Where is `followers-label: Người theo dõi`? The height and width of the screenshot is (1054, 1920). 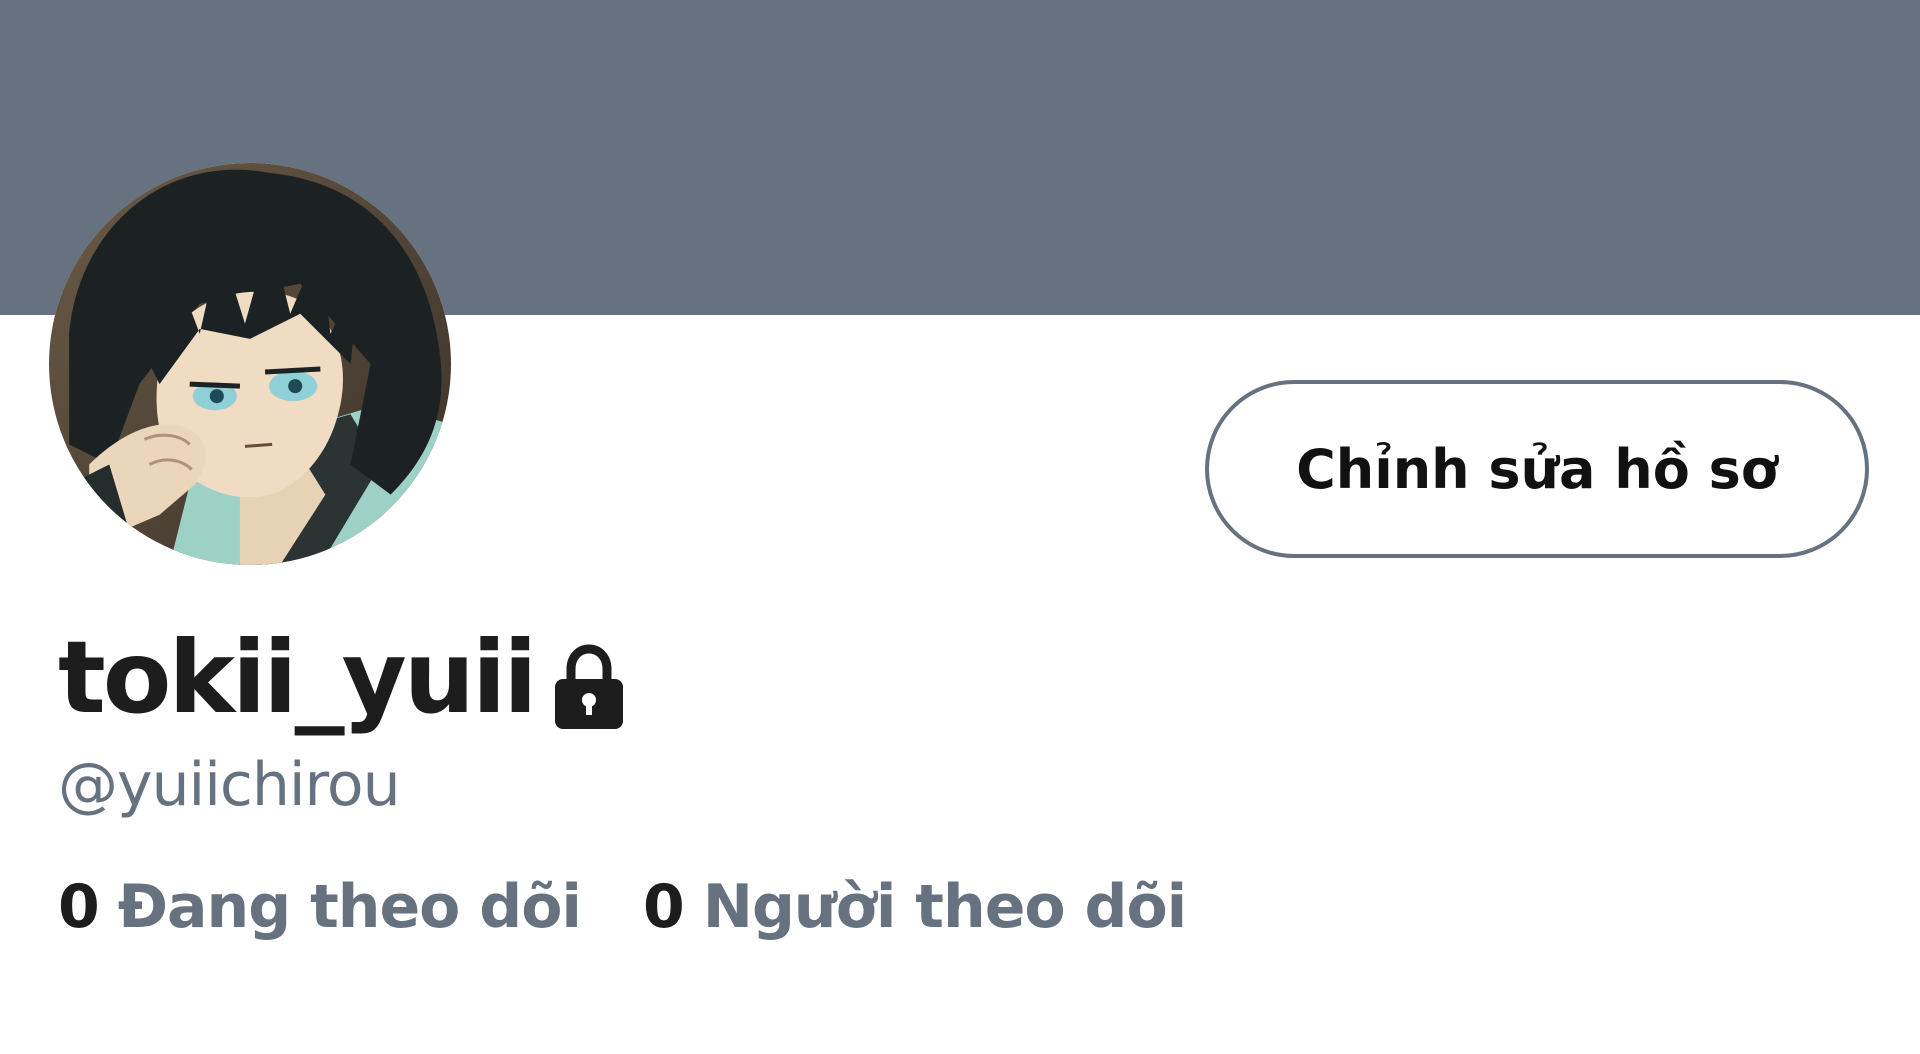 followers-label: Người theo dõi is located at coordinates (944, 907).